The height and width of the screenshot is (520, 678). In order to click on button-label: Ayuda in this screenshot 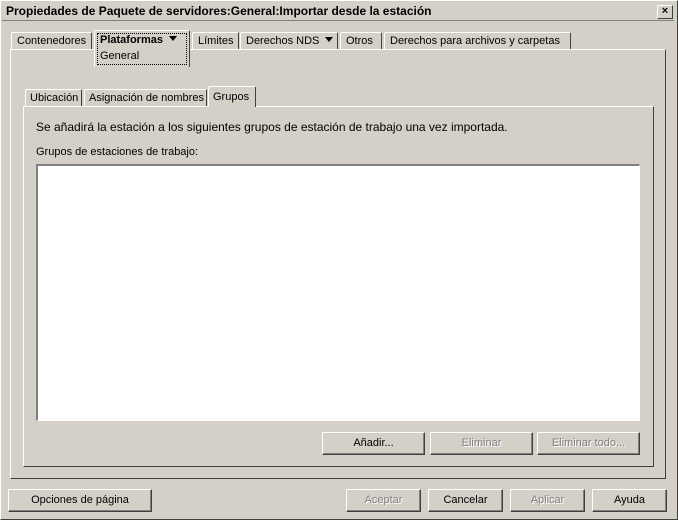, I will do `click(629, 500)`.